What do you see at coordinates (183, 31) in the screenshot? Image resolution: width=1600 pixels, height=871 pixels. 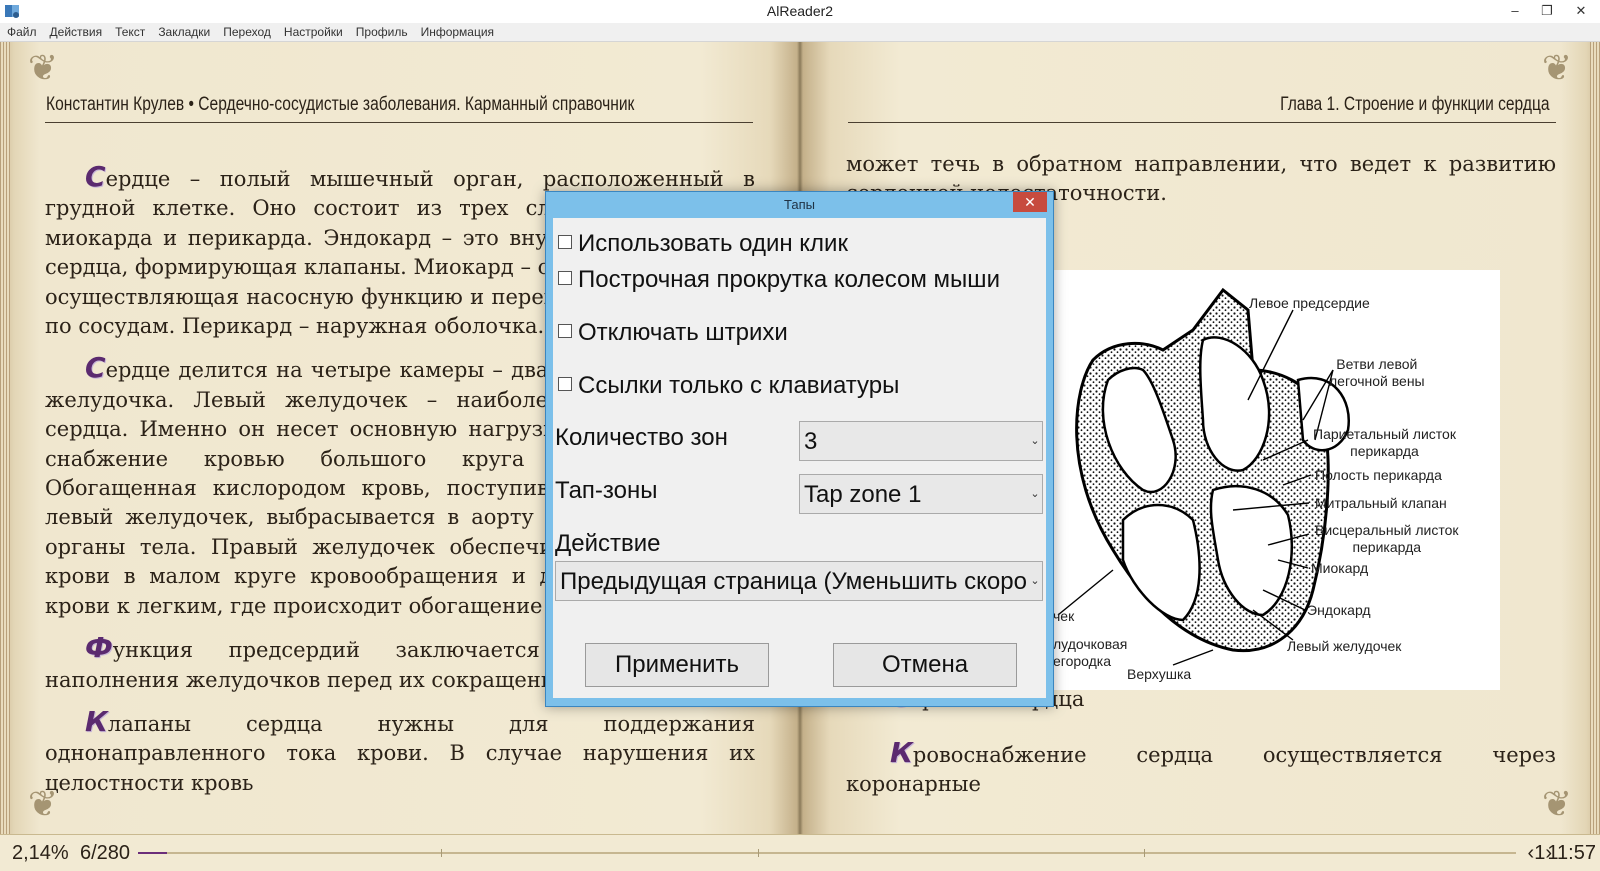 I see `menu-bookmarks: Закладки` at bounding box center [183, 31].